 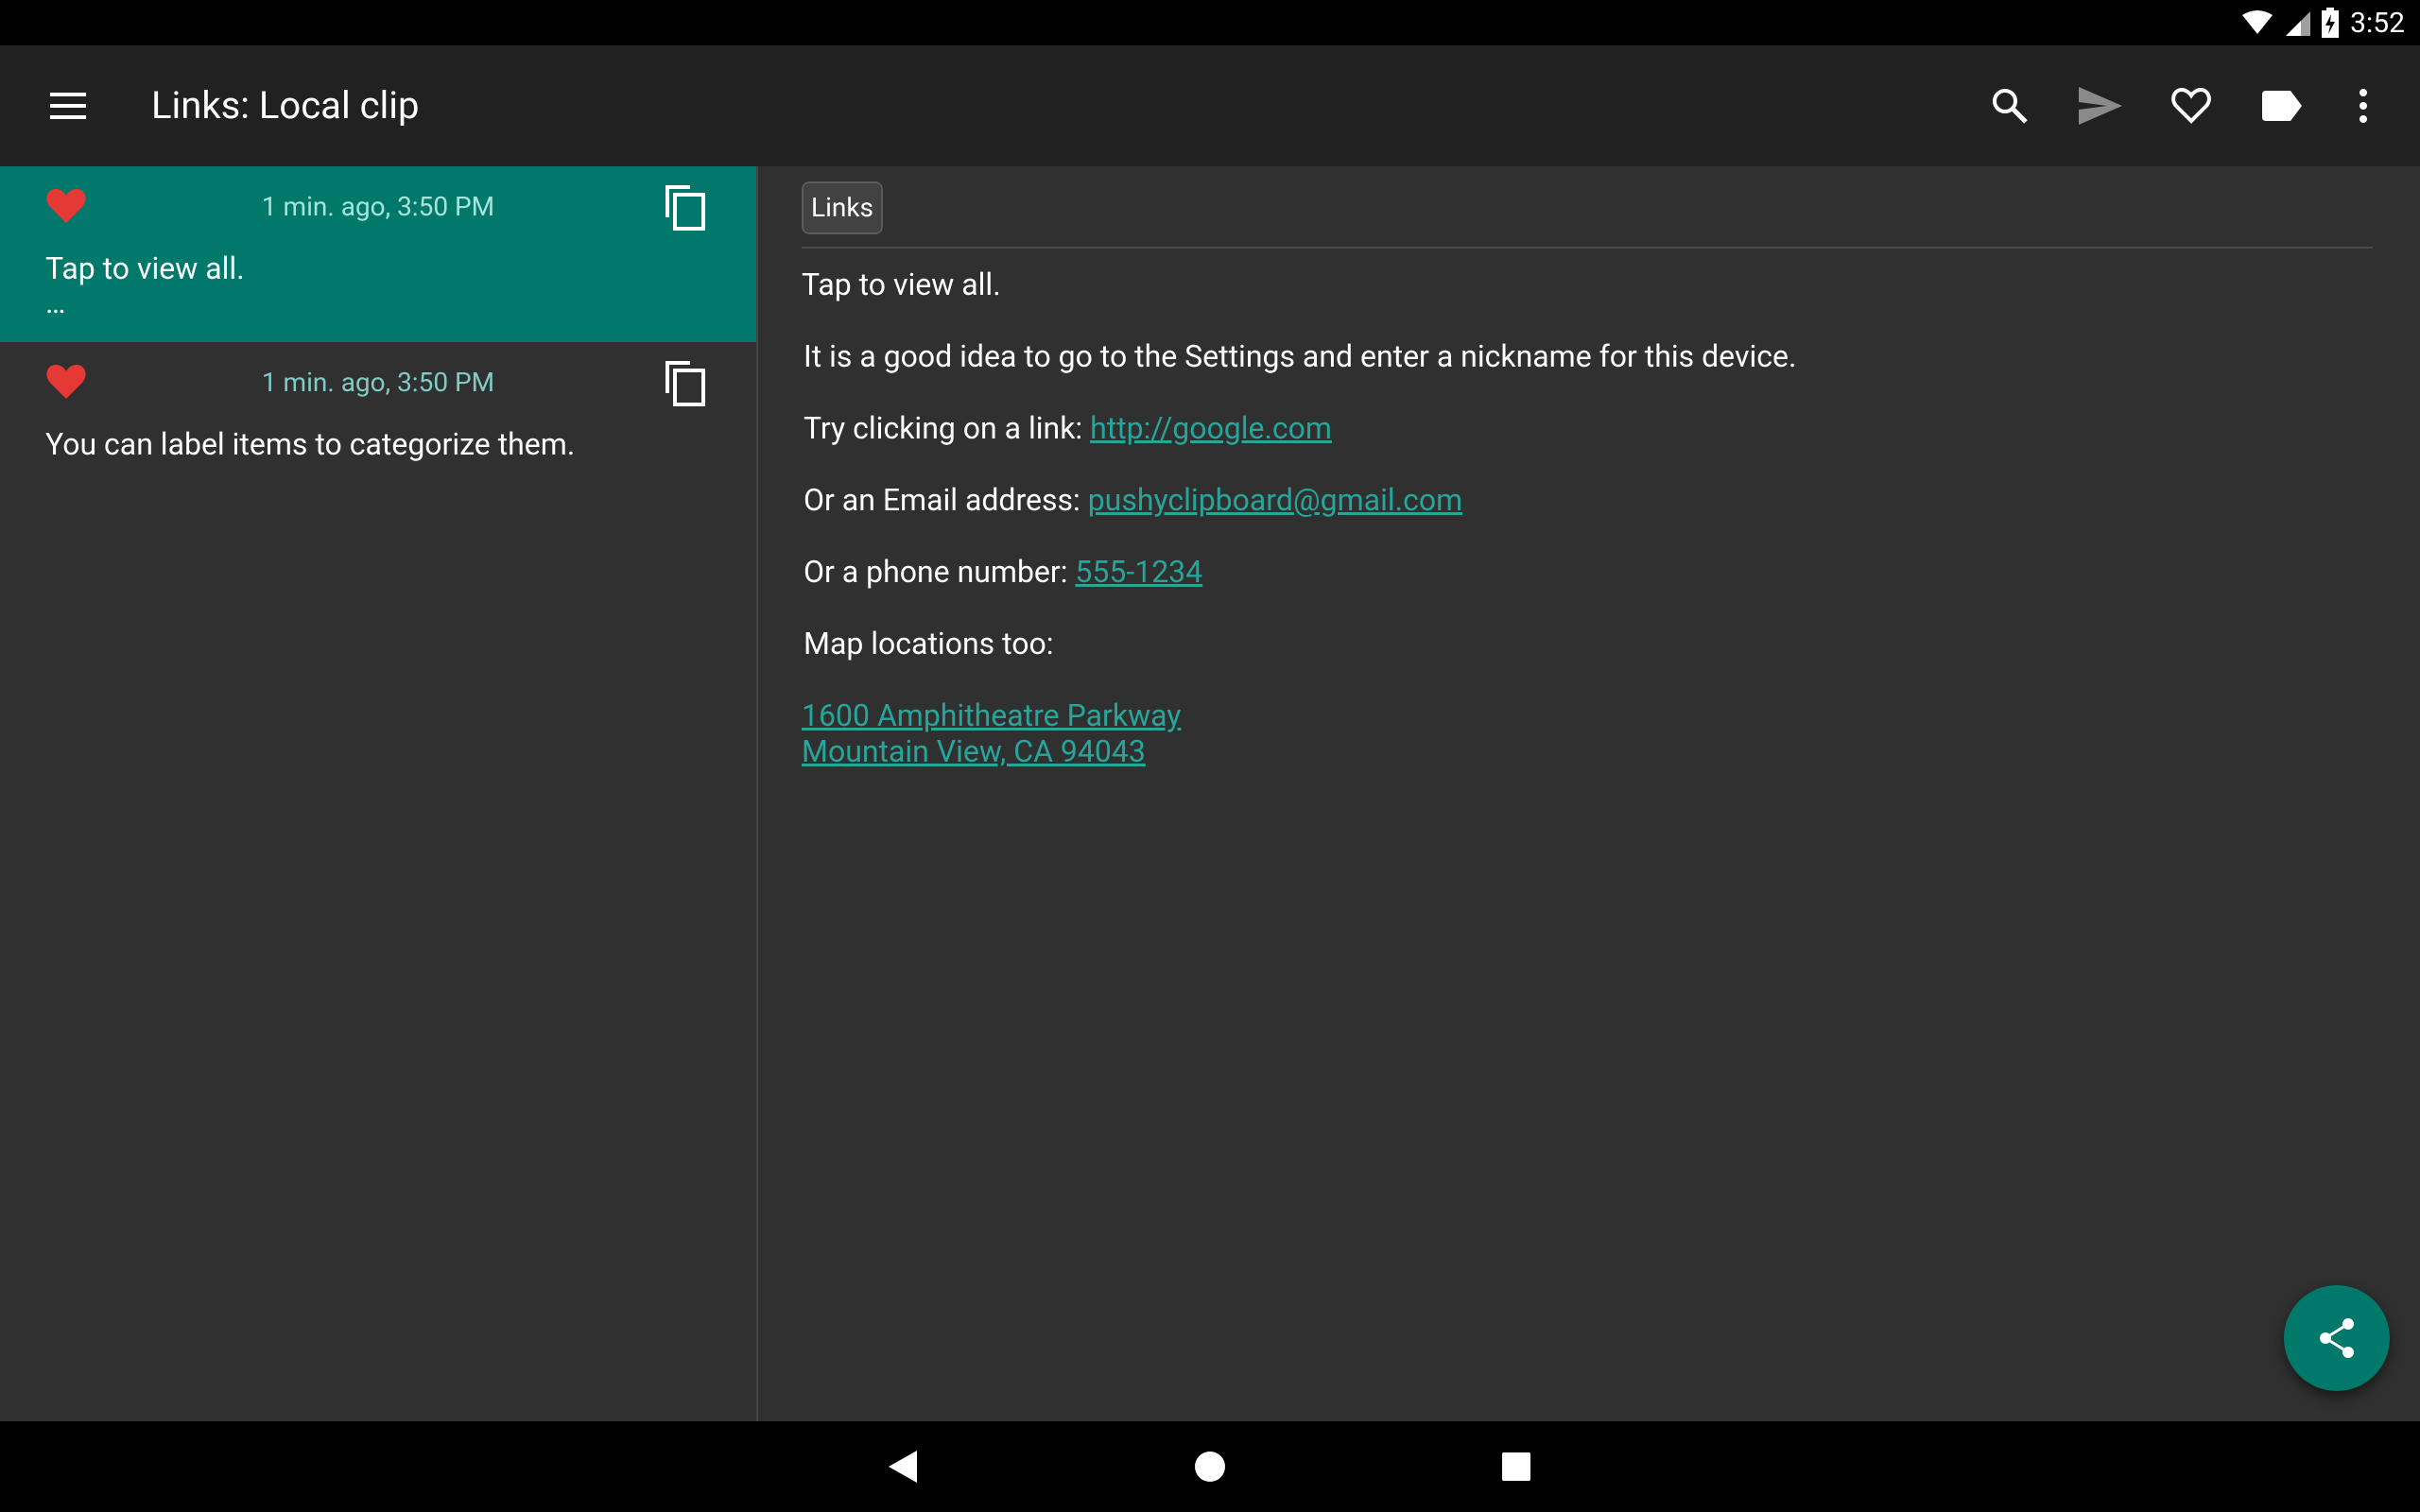 I want to click on overflow-menu-button, so click(x=2363, y=106).